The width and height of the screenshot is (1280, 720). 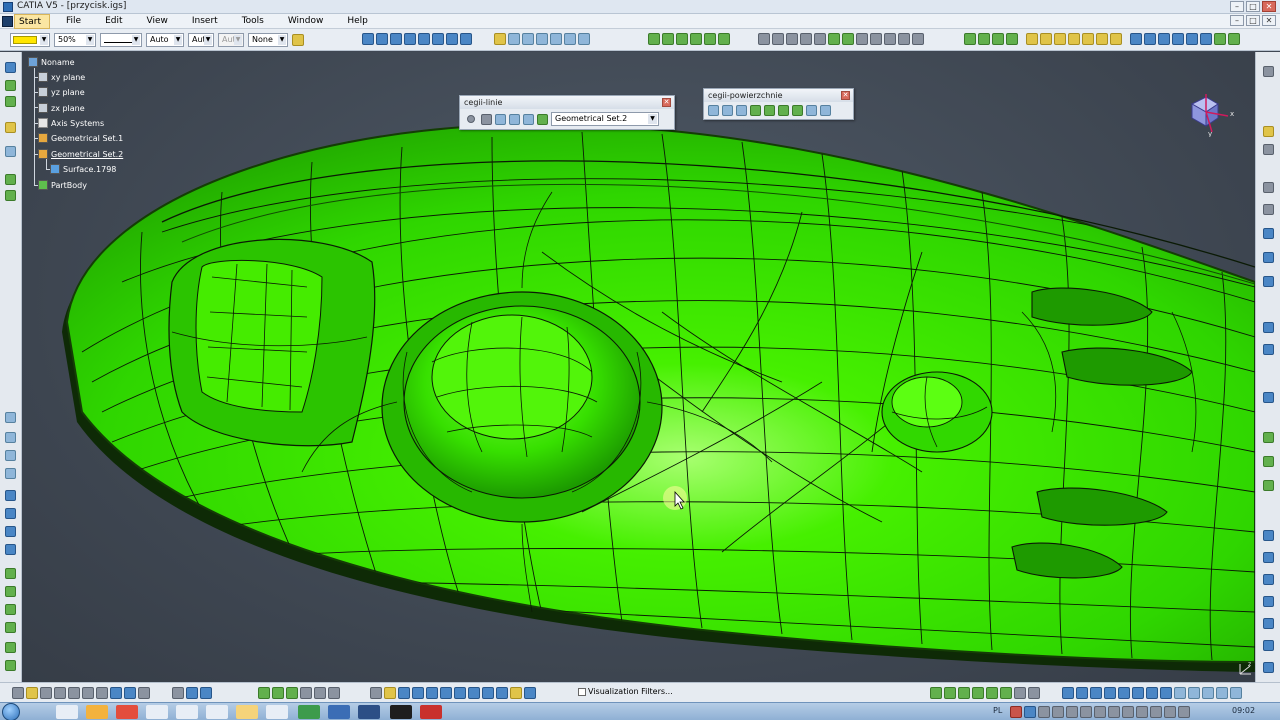 I want to click on zoom-area-icon, so click(x=1110, y=693).